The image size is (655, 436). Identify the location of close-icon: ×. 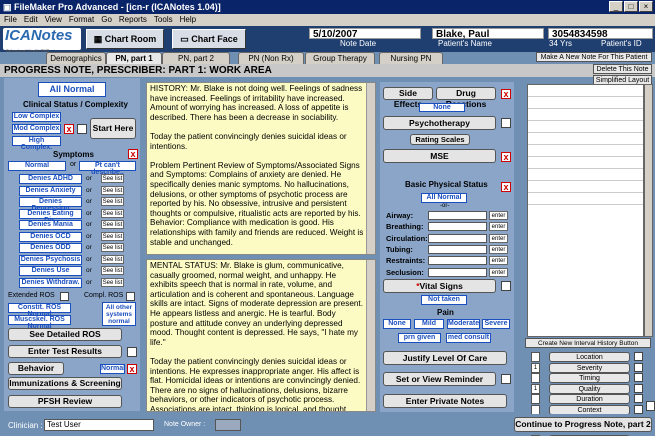
(646, 6).